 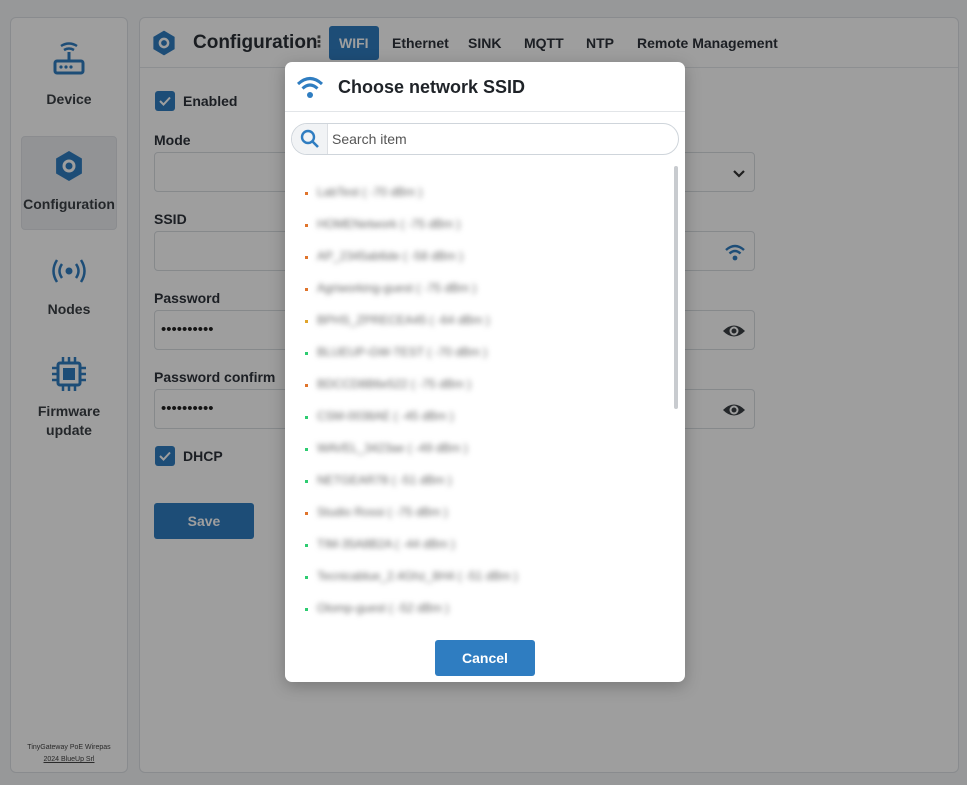 What do you see at coordinates (676, 287) in the screenshot?
I see `ssid-list-scrollbar` at bounding box center [676, 287].